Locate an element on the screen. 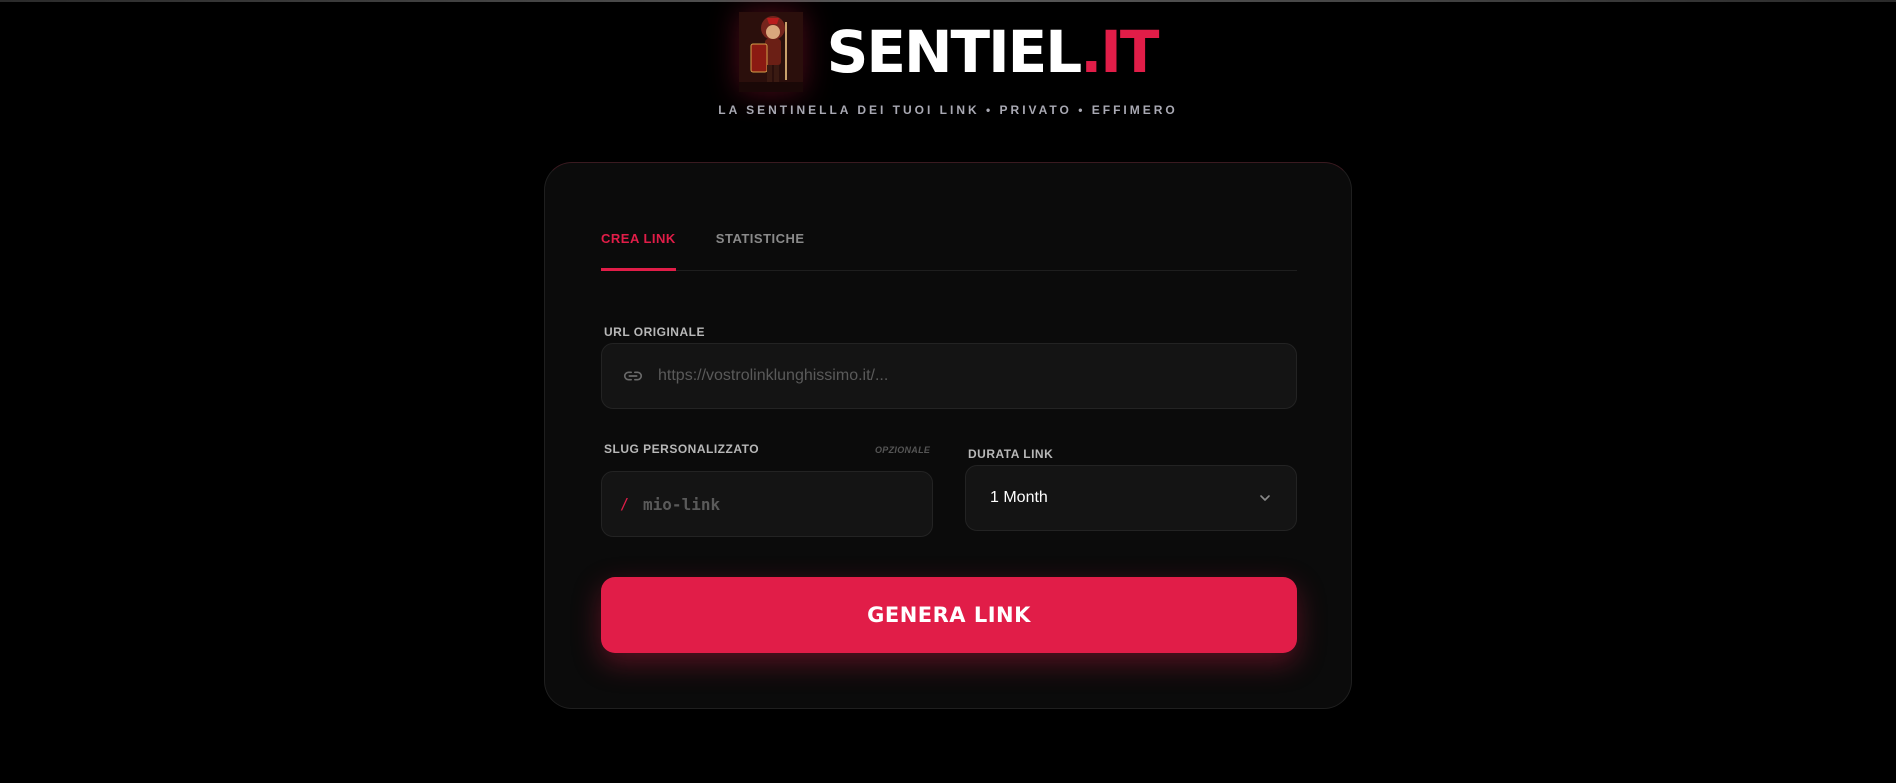  slug-field: / is located at coordinates (767, 504).